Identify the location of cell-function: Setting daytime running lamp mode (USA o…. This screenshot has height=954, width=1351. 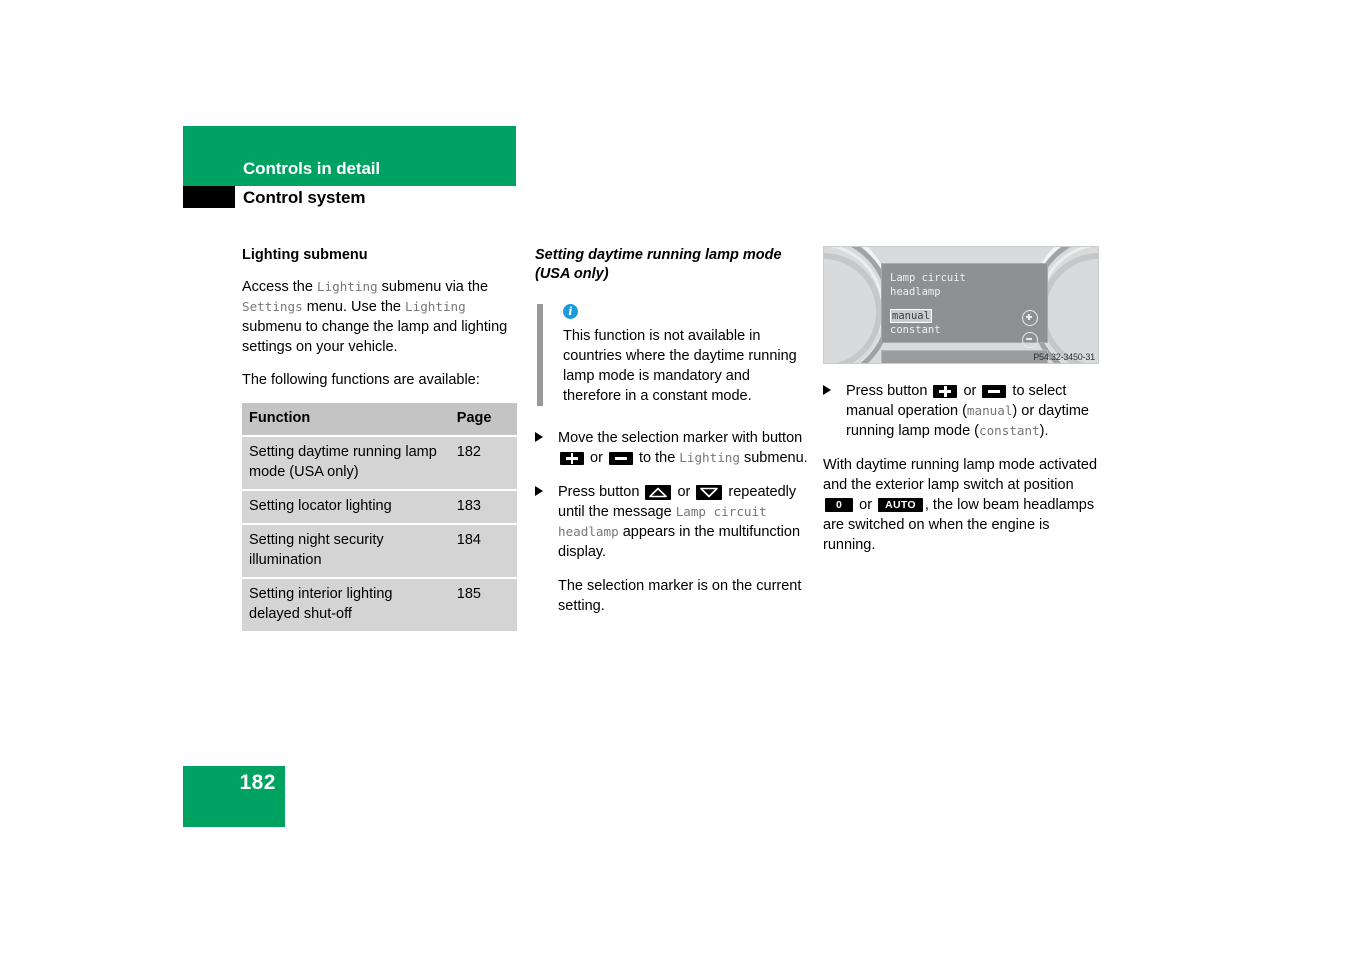
(346, 463).